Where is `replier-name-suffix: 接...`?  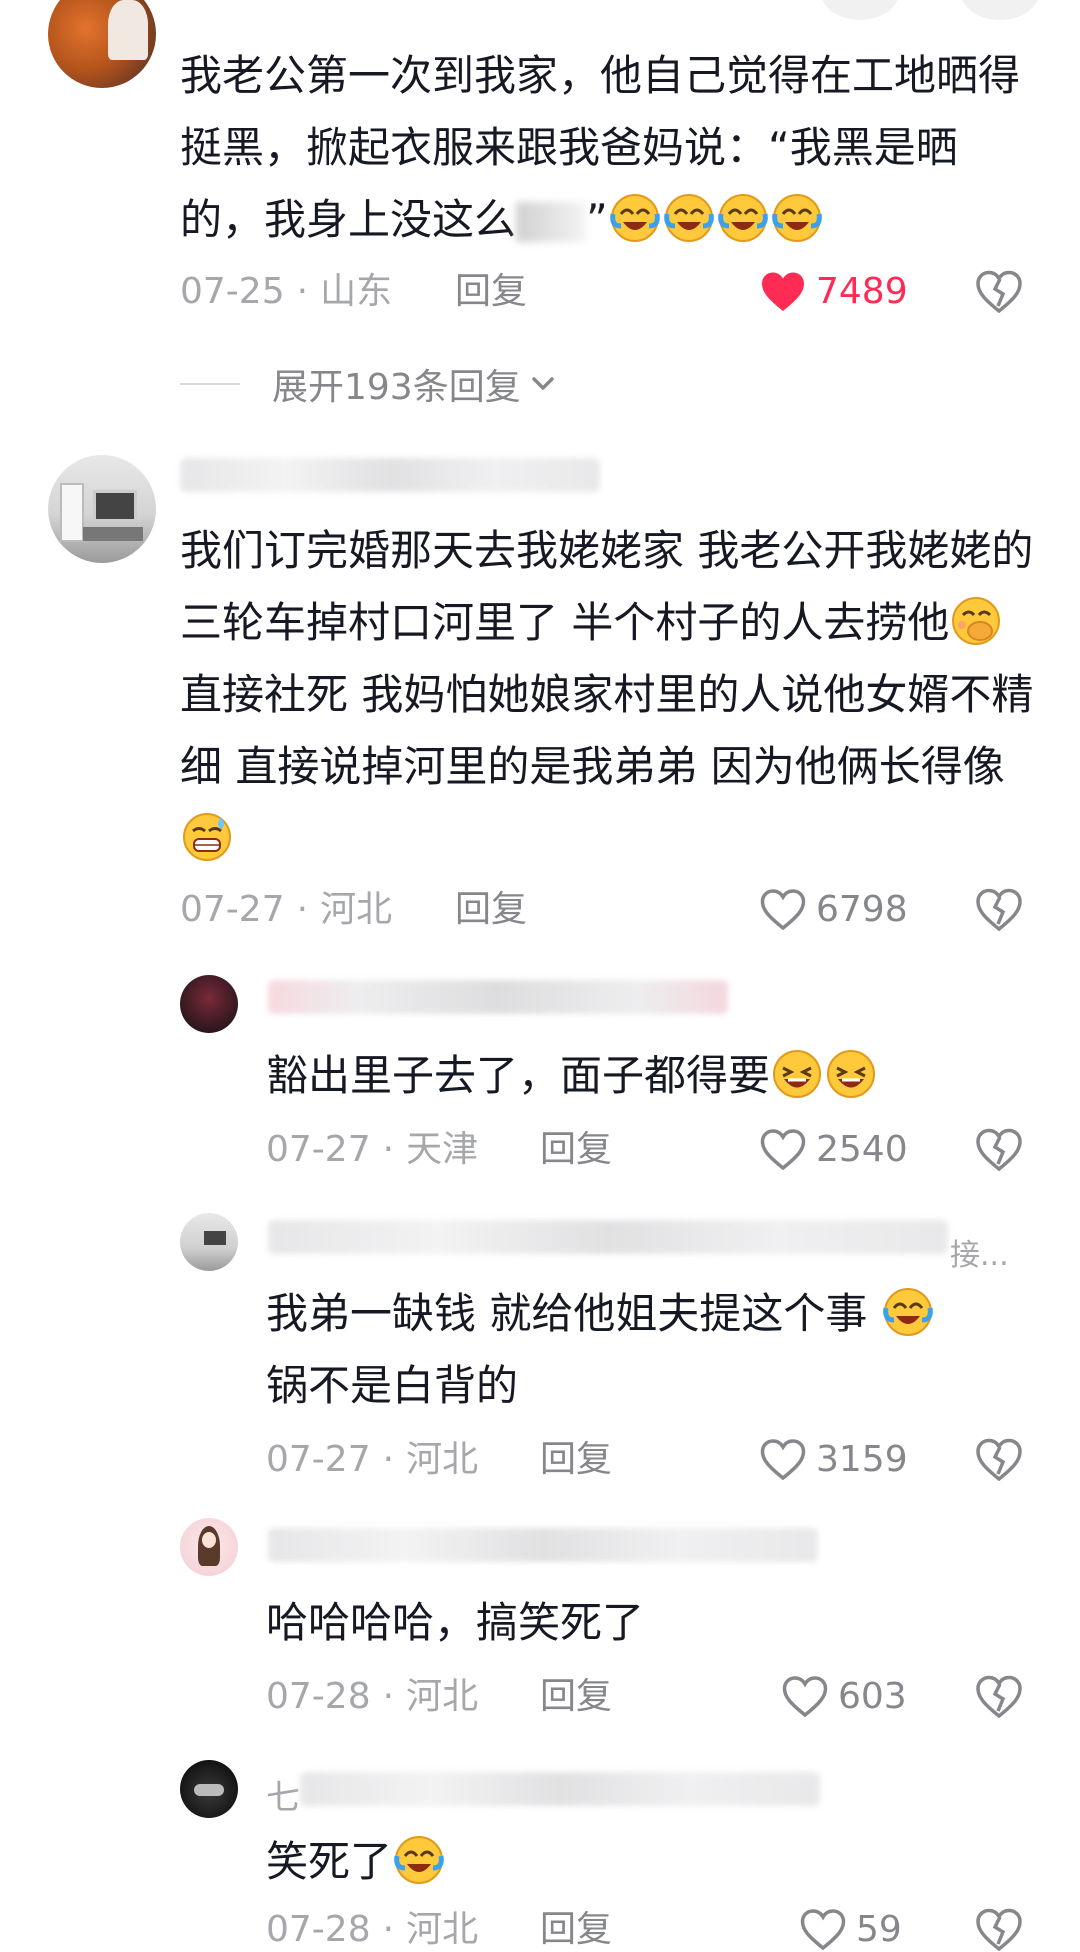
replier-name-suffix: 接... is located at coordinates (979, 1255).